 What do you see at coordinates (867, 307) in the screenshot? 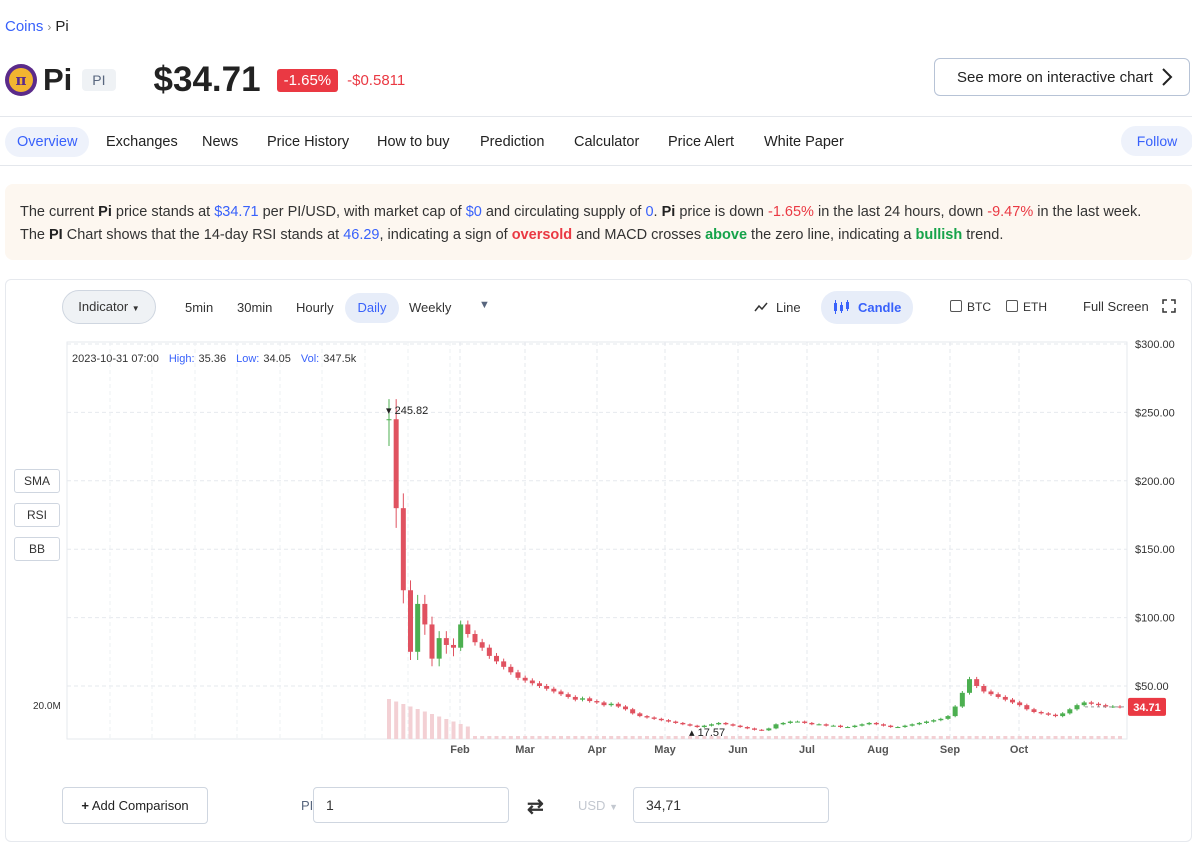
I see `candle-chart-button: Candle` at bounding box center [867, 307].